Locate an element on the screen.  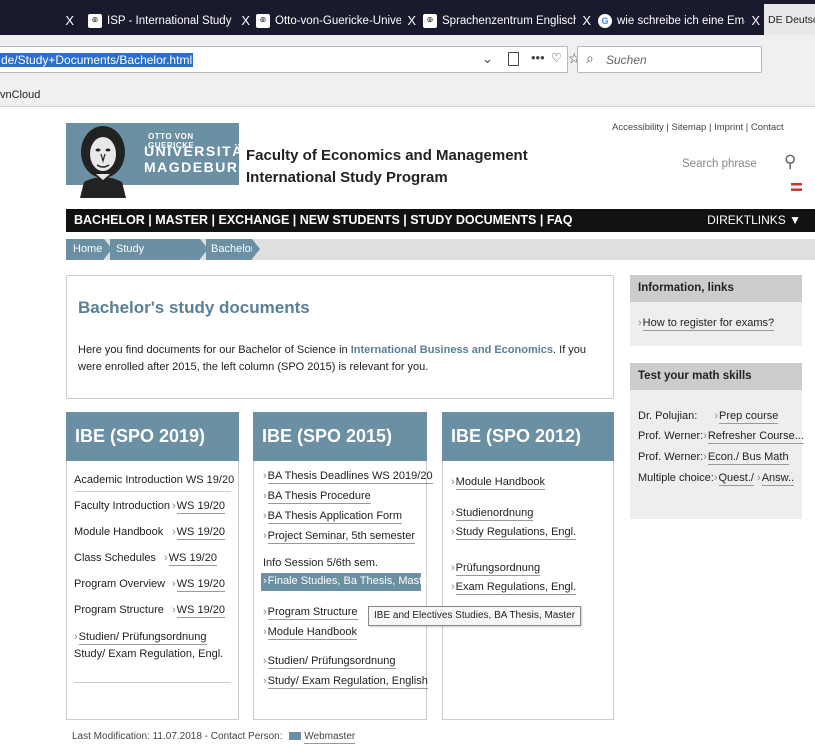
tab-title: ISP - International Study Progra is located at coordinates (171, 20).